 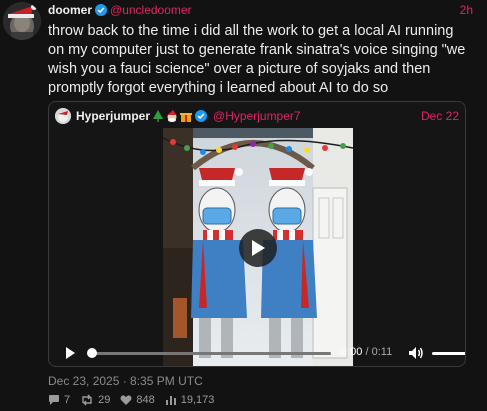 I want to click on quoted-date: Dec 22, so click(x=440, y=116).